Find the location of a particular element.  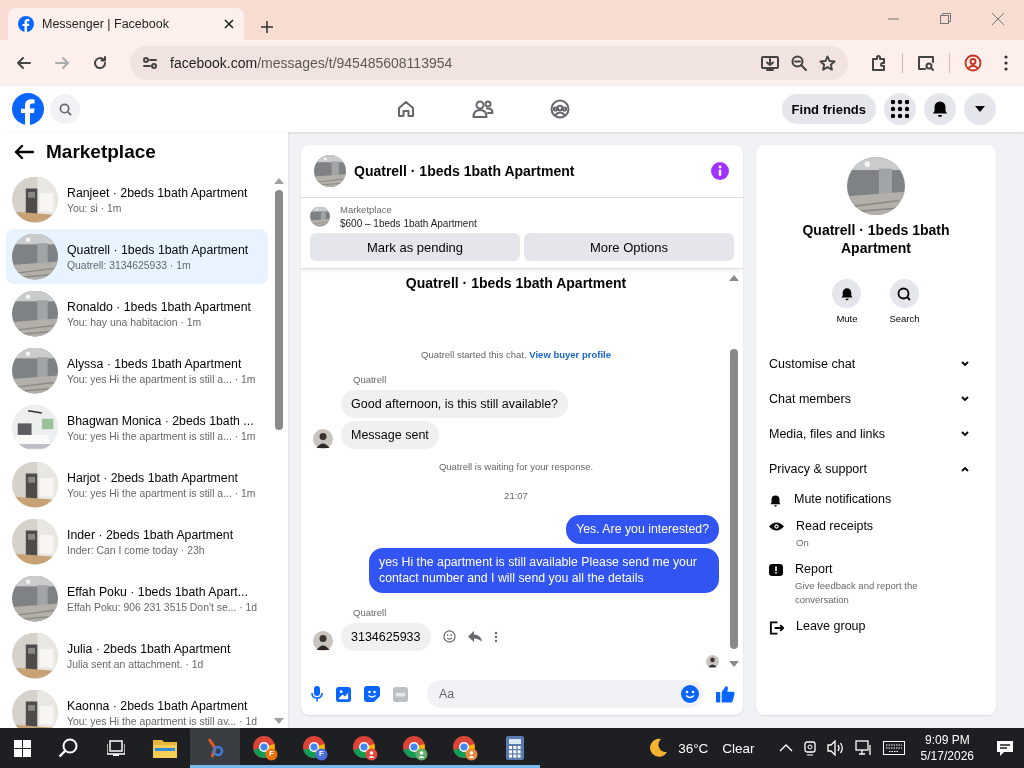

find-friends-button: Find friends is located at coordinates (828, 109).